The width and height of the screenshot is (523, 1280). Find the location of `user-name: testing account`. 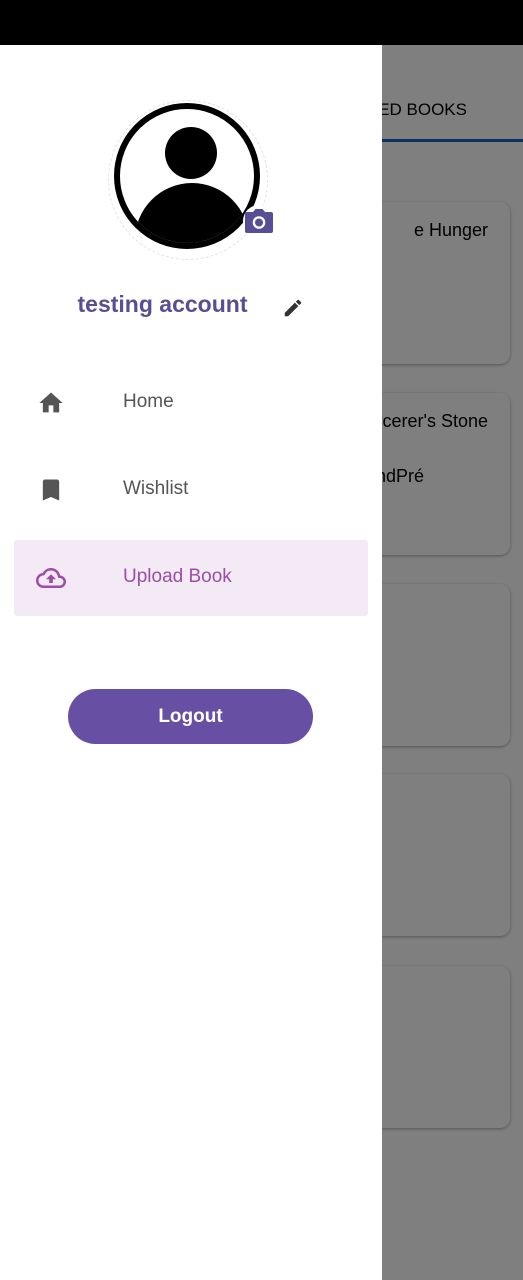

user-name: testing account is located at coordinates (162, 304).